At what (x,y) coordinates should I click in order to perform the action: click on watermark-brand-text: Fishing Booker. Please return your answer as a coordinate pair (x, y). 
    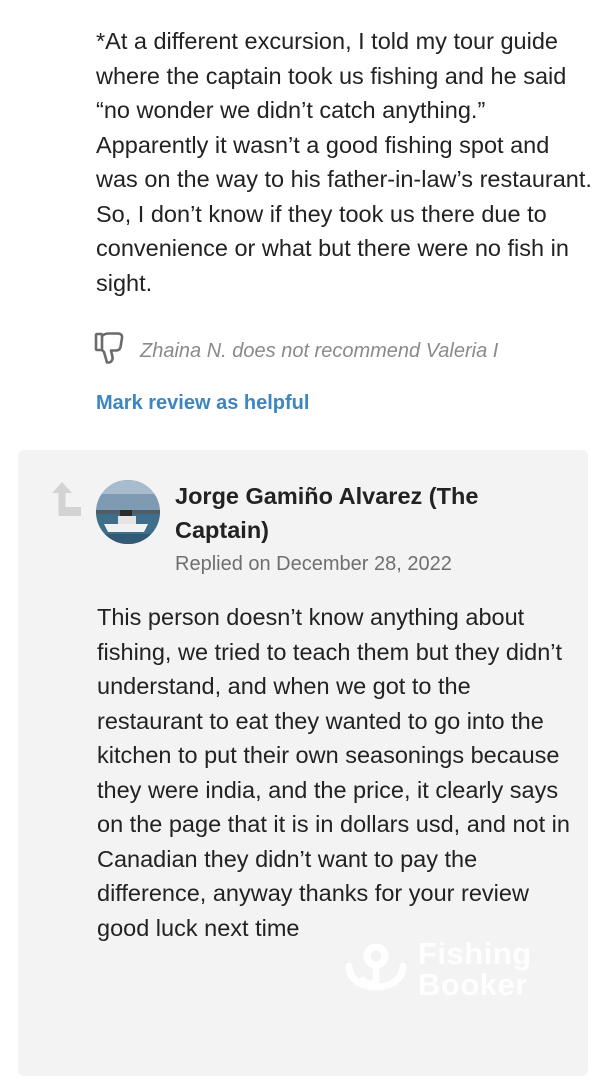
    Looking at the image, I should click on (475, 969).